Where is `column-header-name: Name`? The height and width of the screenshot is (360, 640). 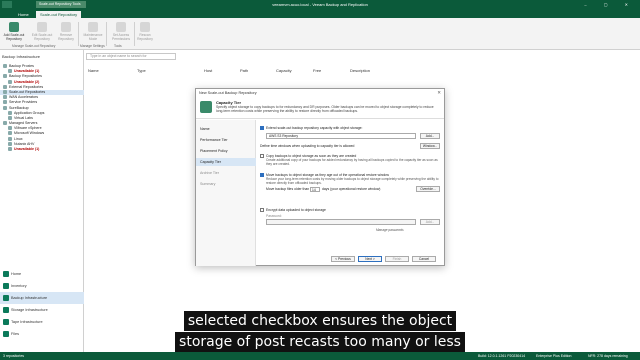
column-header-name: Name is located at coordinates (93, 70).